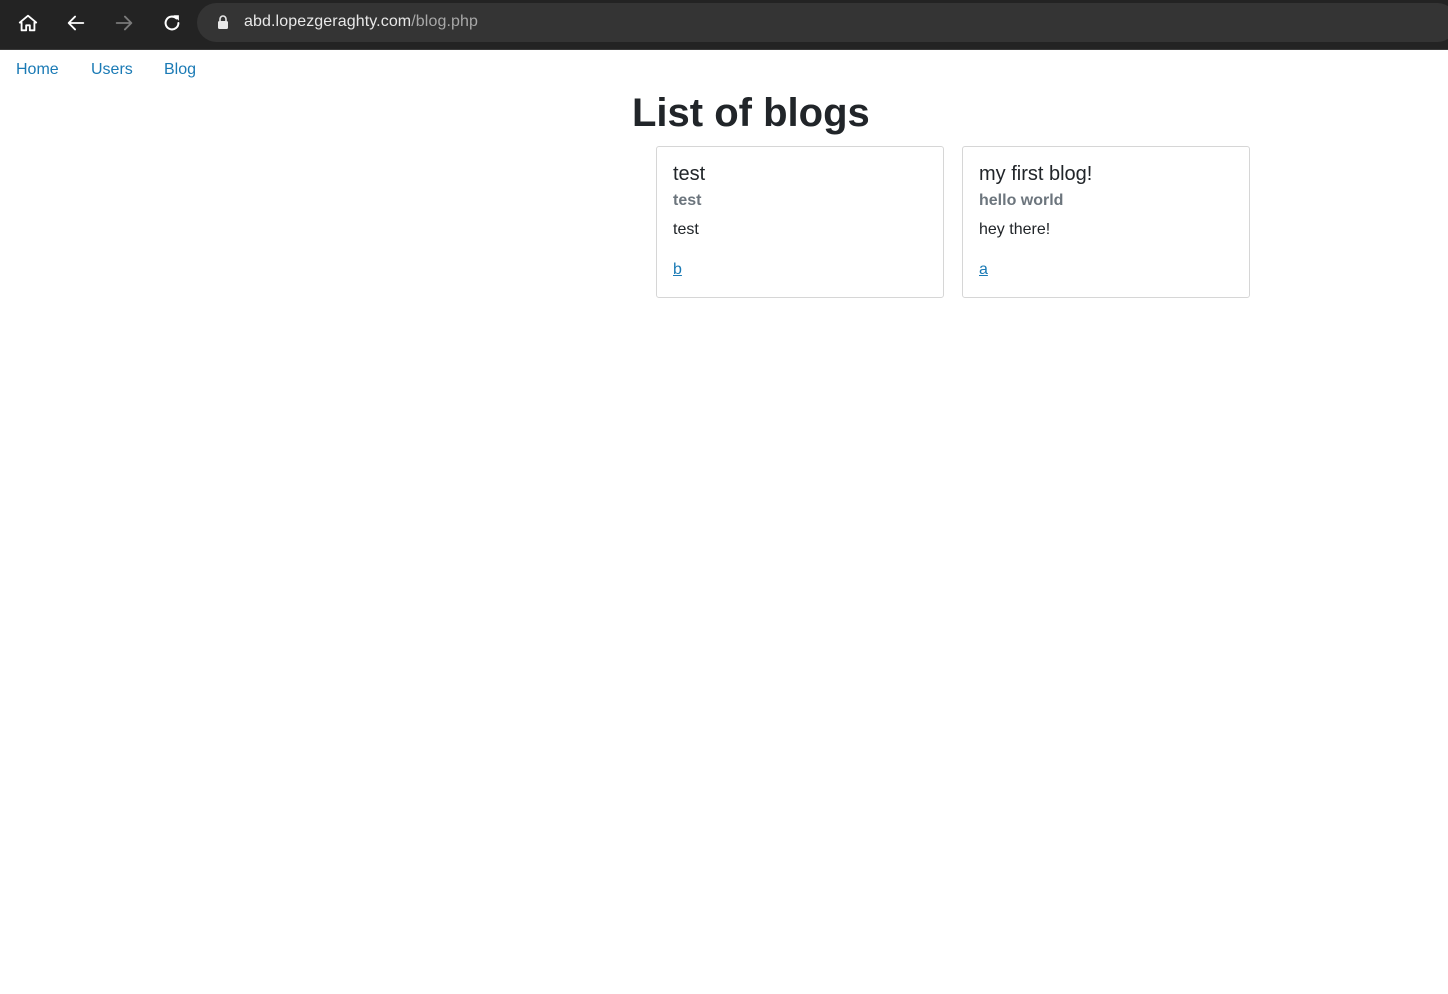 Image resolution: width=1448 pixels, height=994 pixels. What do you see at coordinates (1106, 222) in the screenshot?
I see `blog-card: my first blog! hello world hey there! a` at bounding box center [1106, 222].